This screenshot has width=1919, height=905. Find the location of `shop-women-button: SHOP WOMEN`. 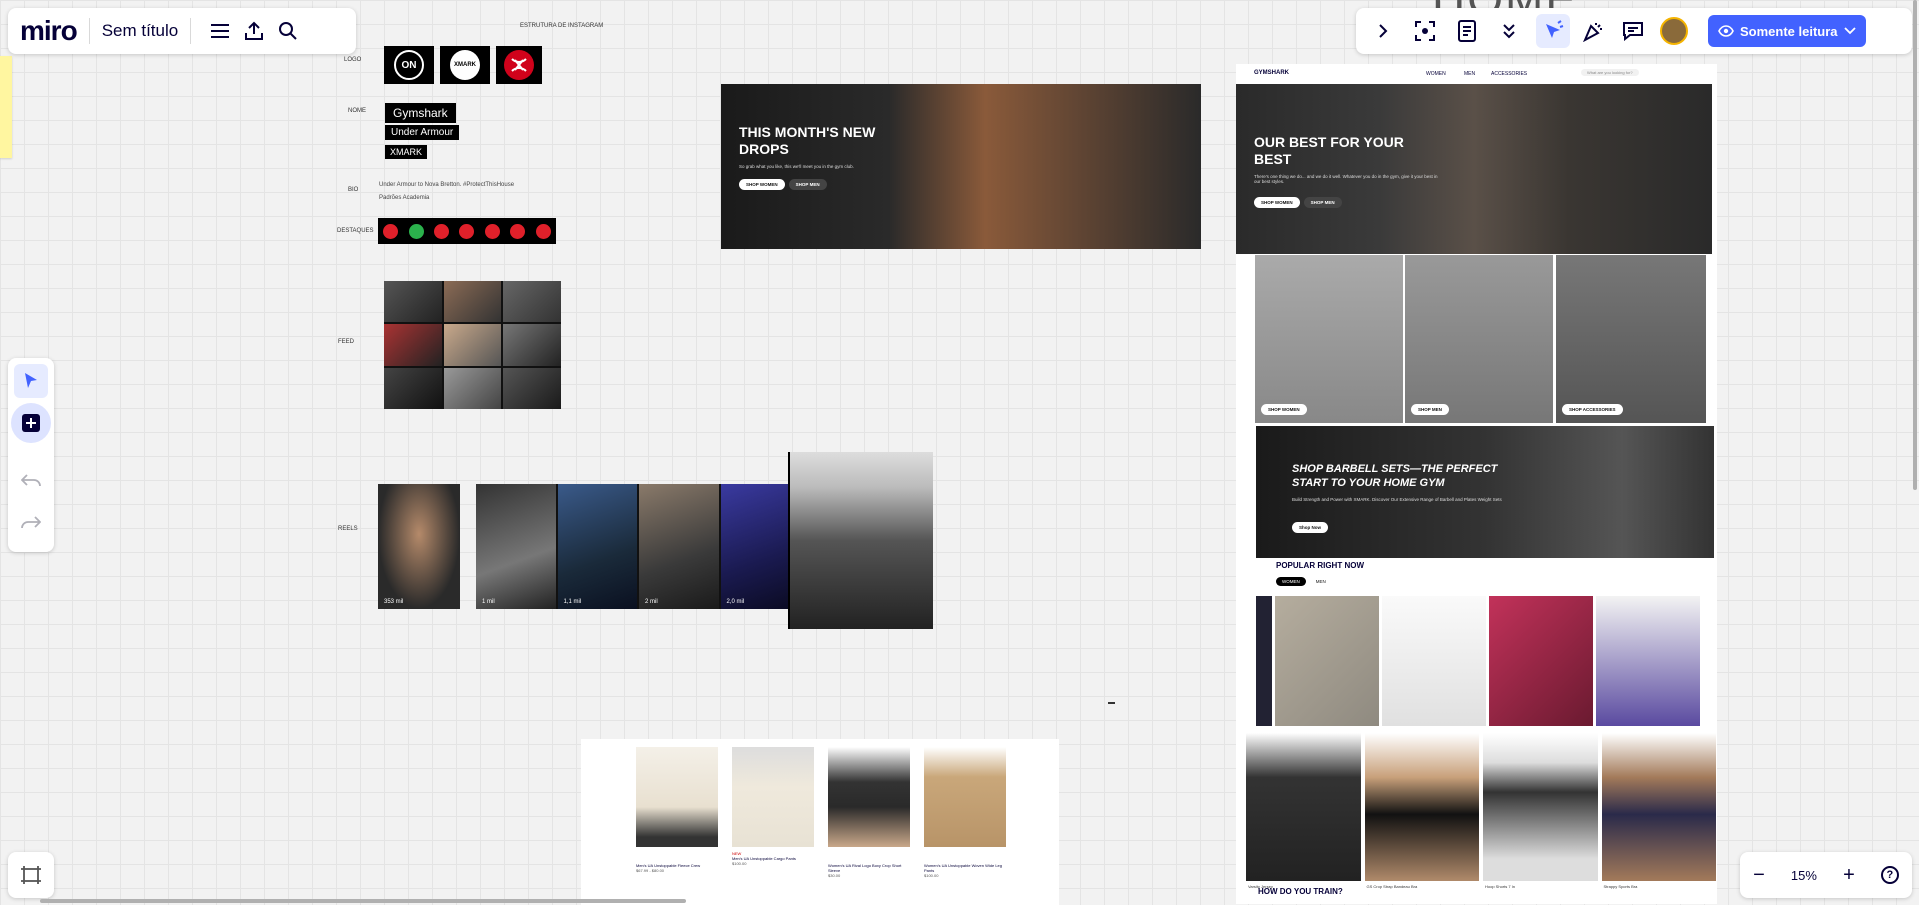

shop-women-button: SHOP WOMEN is located at coordinates (762, 184).